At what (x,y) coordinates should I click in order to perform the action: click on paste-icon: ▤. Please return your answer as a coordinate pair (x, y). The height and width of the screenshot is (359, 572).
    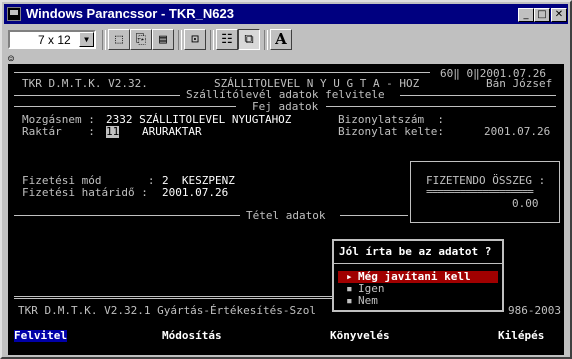
    Looking at the image, I should click on (163, 39).